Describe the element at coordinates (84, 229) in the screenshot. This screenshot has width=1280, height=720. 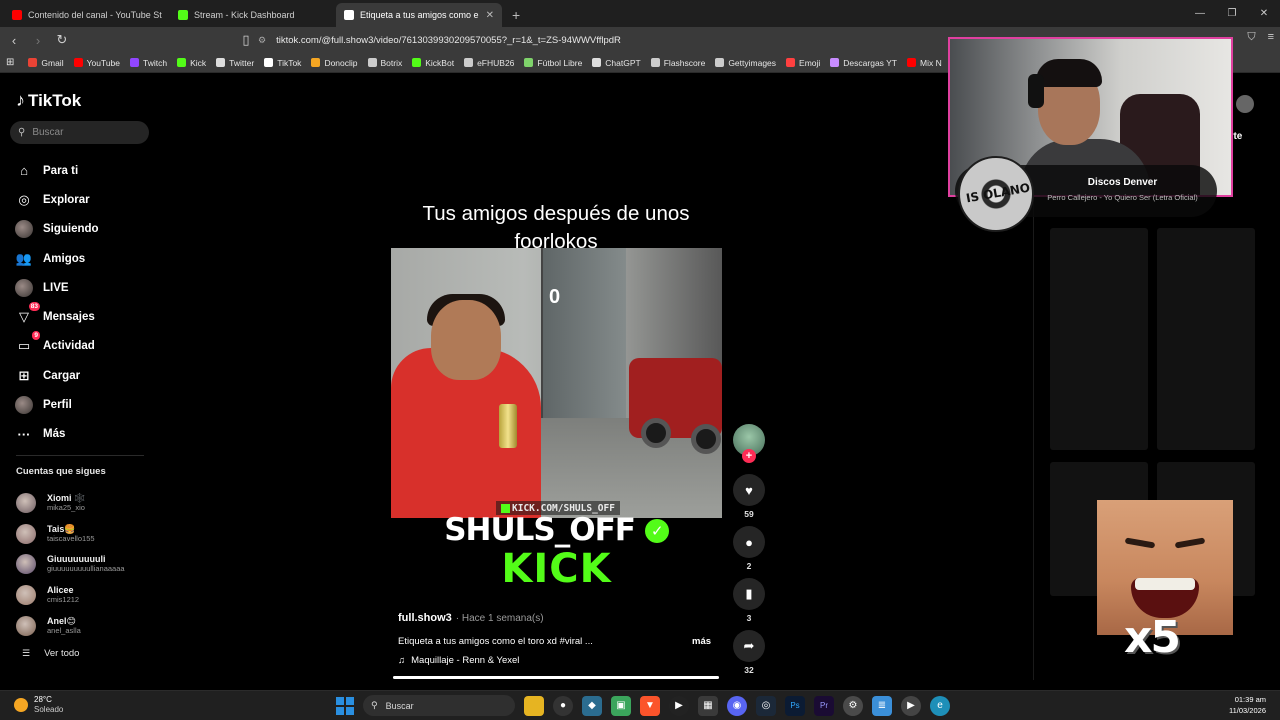
I see `sidebar-item-siguiendo: Siguiendo` at that location.